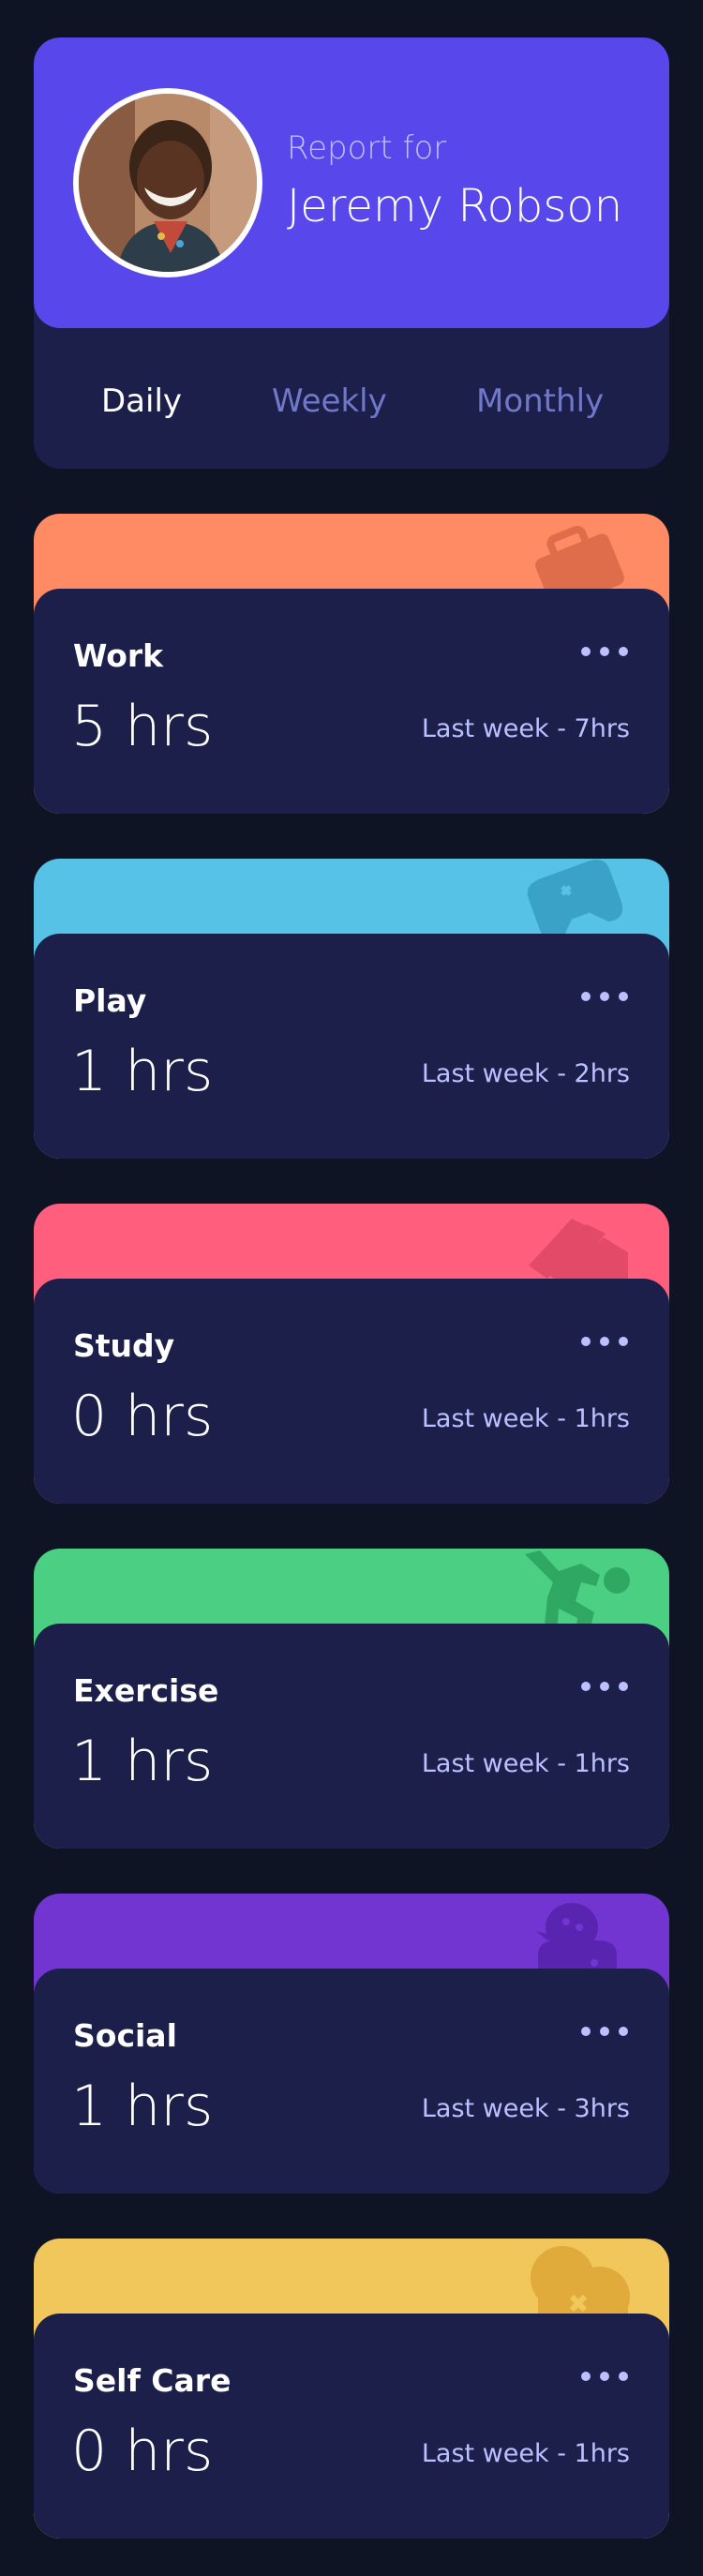  Describe the element at coordinates (351, 2082) in the screenshot. I see `activity-card-body: Social 1 hrs Last week - 3hrs` at that location.